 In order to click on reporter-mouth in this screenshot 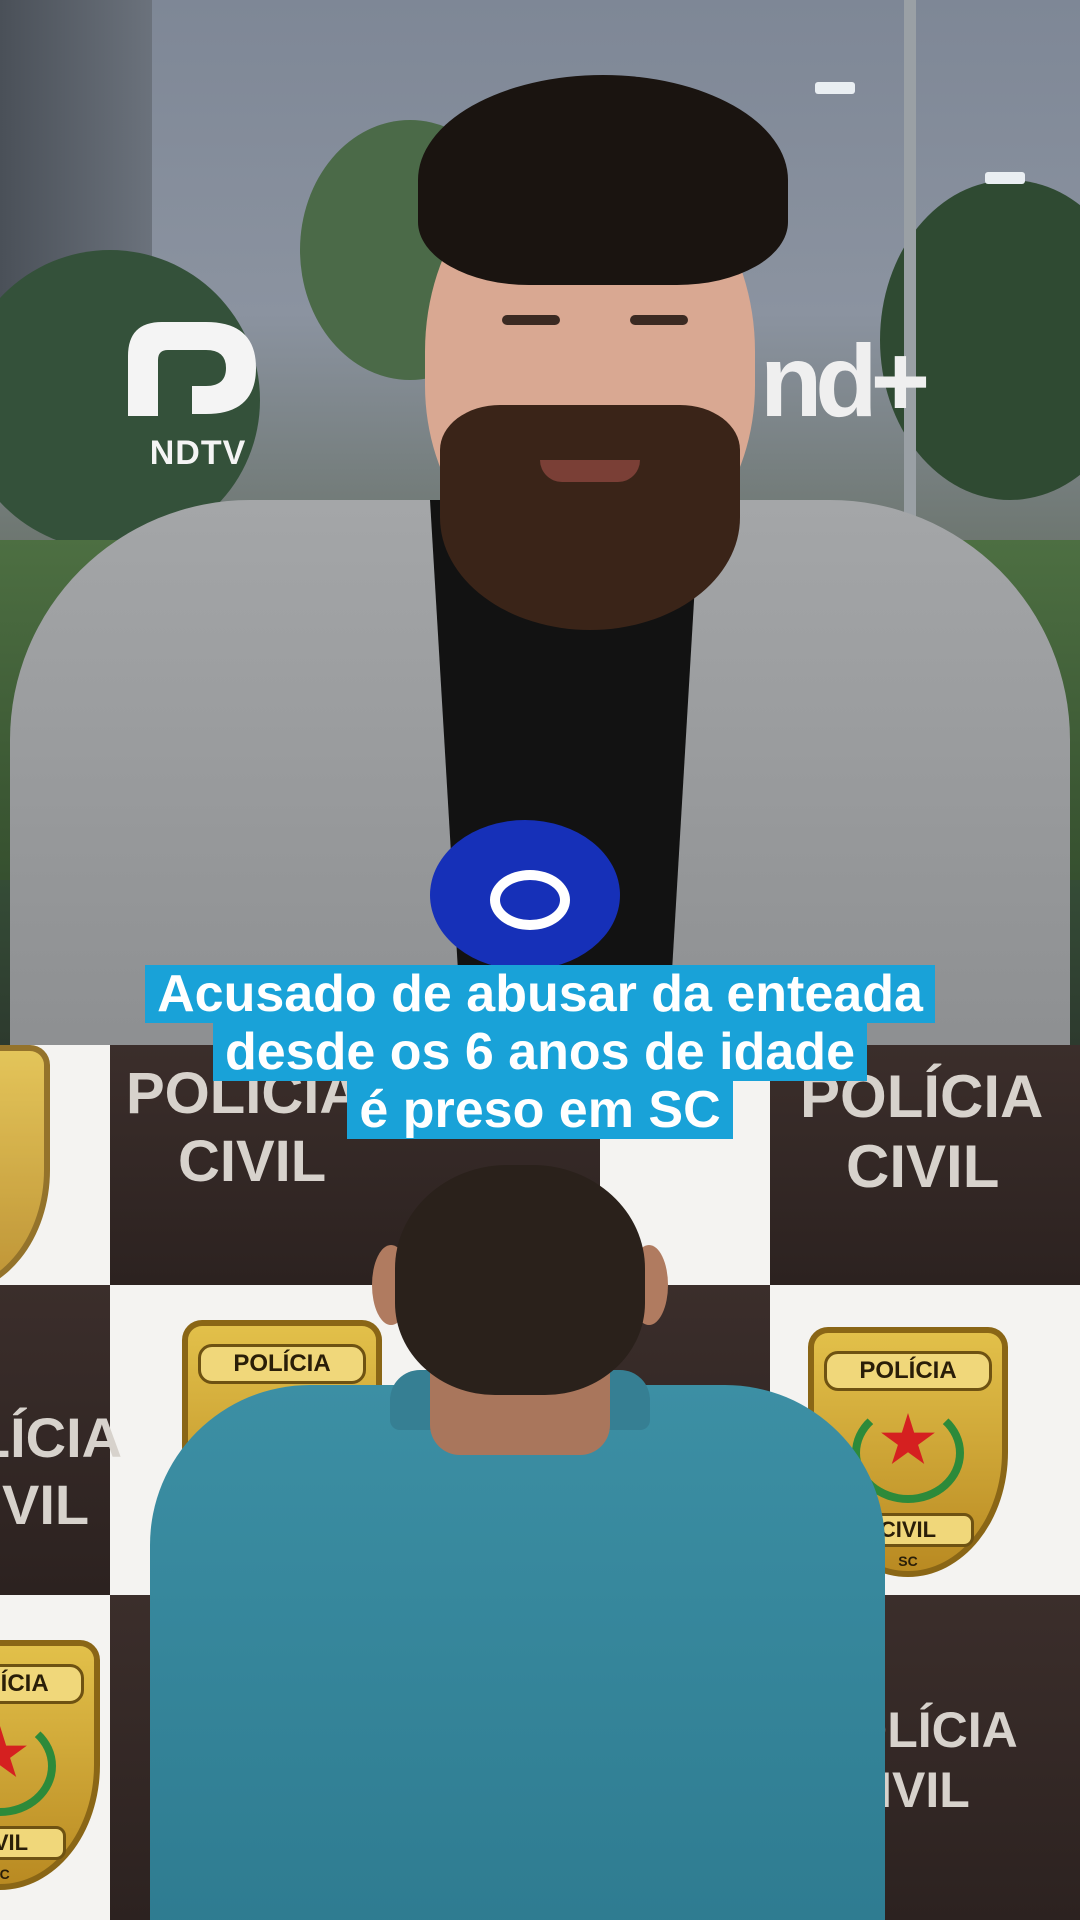, I will do `click(590, 471)`.